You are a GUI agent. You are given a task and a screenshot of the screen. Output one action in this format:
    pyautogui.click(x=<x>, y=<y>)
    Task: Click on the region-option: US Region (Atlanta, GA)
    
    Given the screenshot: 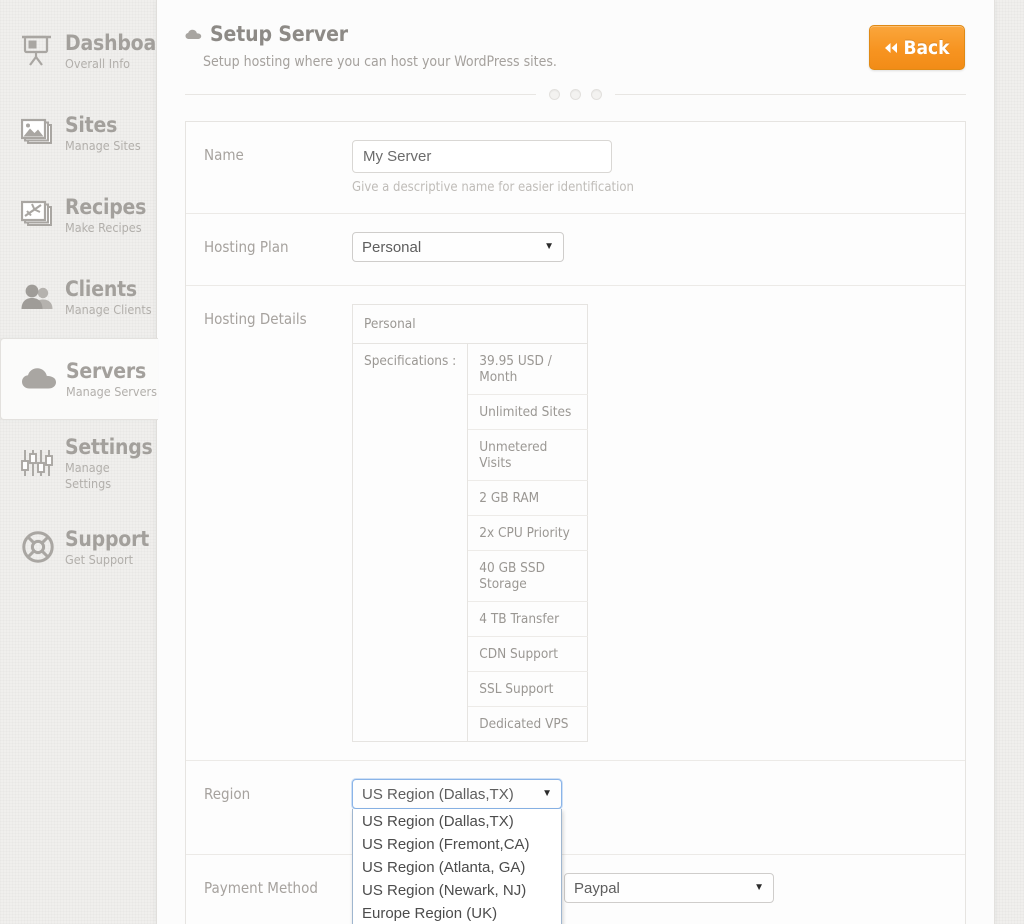 What is the action you would take?
    pyautogui.click(x=457, y=867)
    